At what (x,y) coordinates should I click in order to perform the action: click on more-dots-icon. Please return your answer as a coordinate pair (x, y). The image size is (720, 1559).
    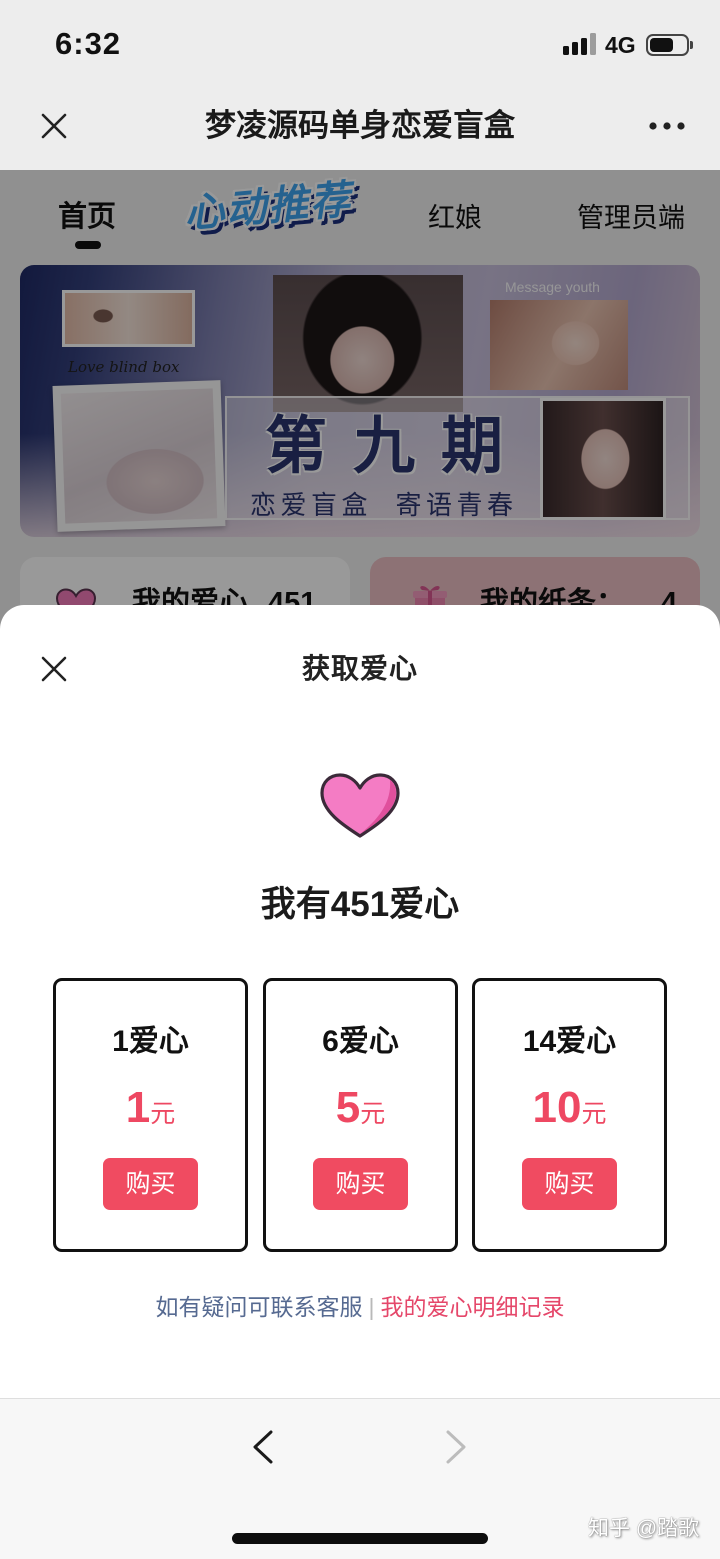
    Looking at the image, I should click on (667, 126).